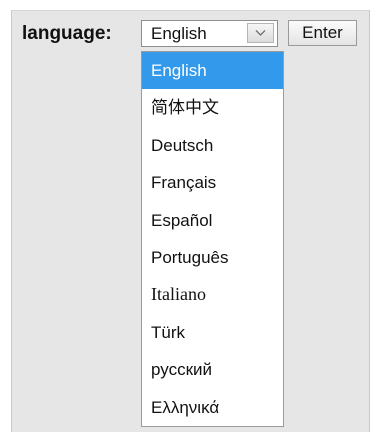 The image size is (379, 432). Describe the element at coordinates (260, 33) in the screenshot. I see `chevron-down-icon` at that location.